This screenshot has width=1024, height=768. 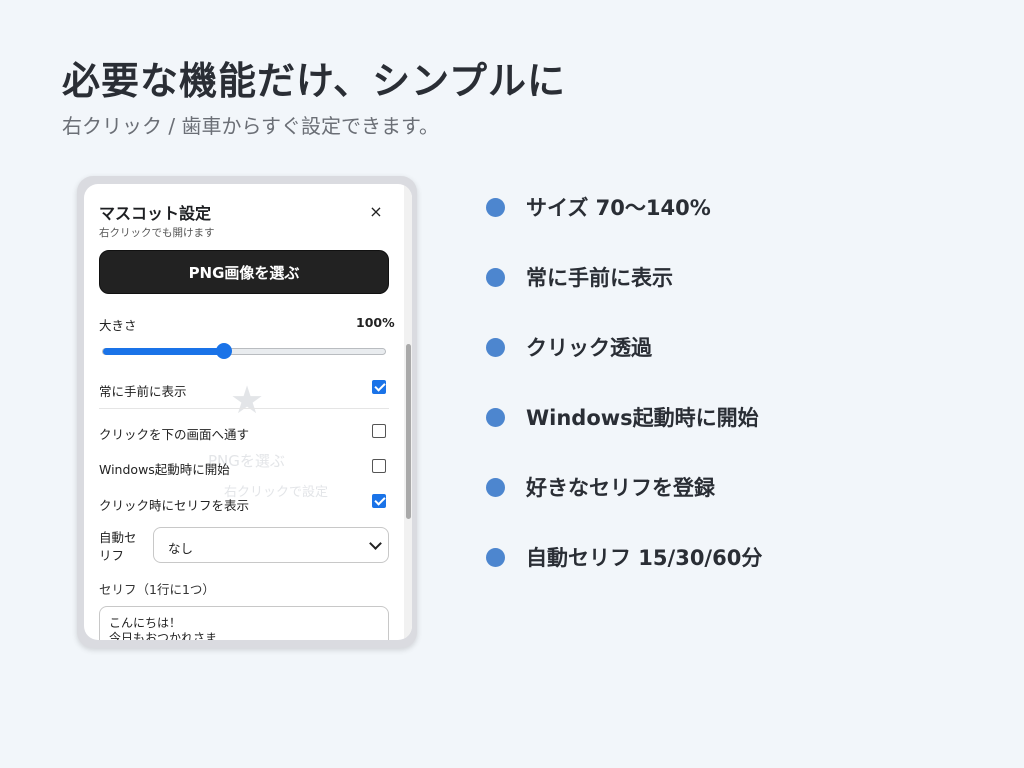 I want to click on size-slider-fill, so click(x=164, y=351).